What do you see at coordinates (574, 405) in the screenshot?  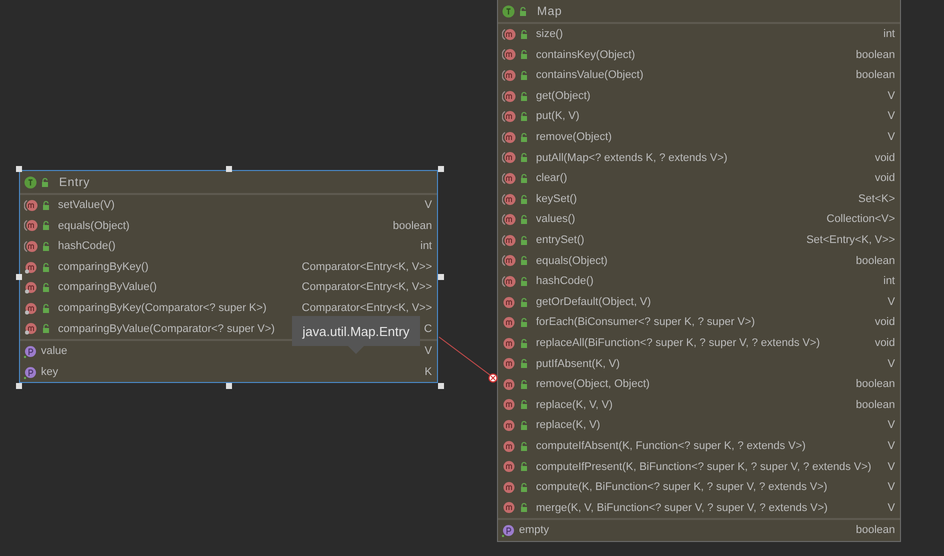 I see `method-signature: replace(K, V, V)` at bounding box center [574, 405].